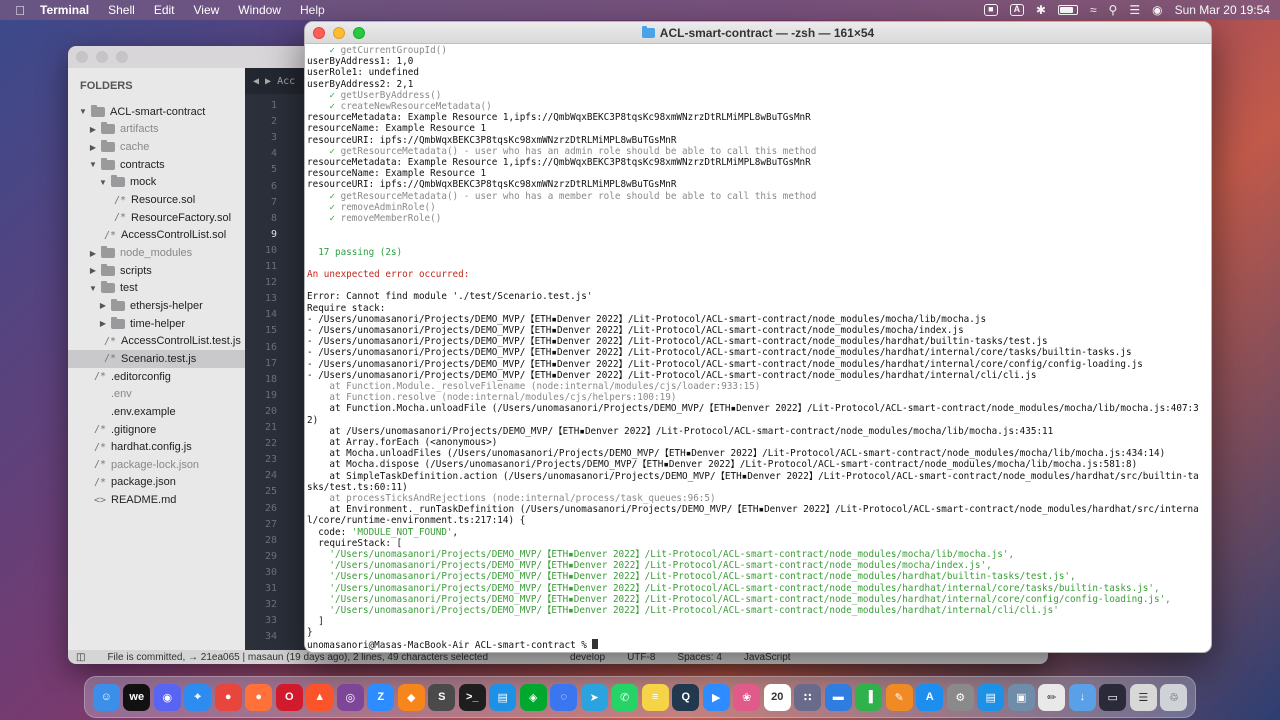 This screenshot has width=1280, height=720. I want to click on dock-calendar-icon: 20, so click(777, 697).